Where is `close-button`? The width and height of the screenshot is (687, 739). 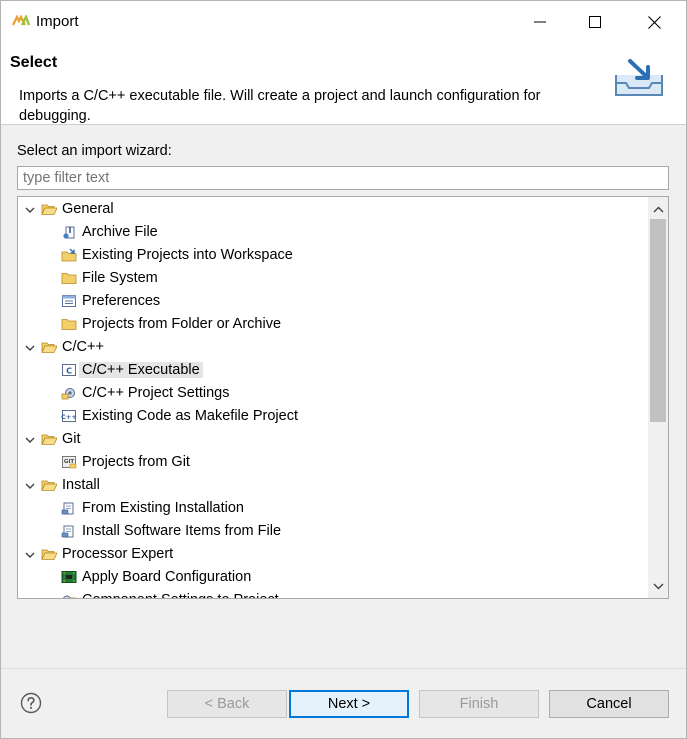 close-button is located at coordinates (654, 22).